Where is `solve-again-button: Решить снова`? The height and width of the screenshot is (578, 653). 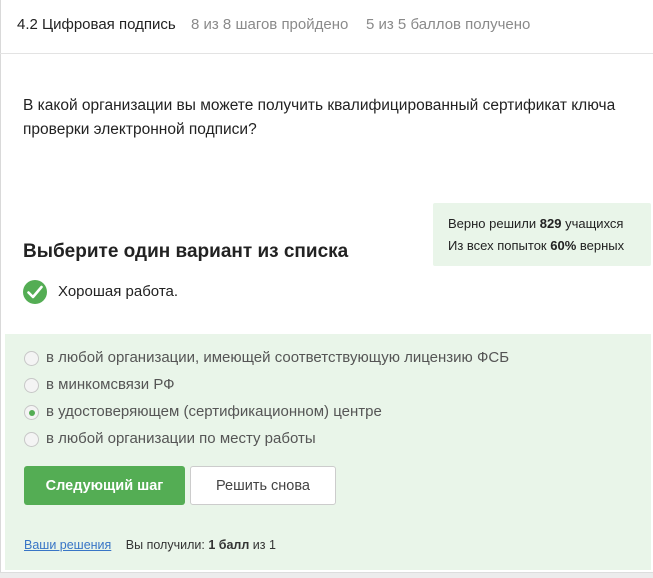
solve-again-button: Решить снова is located at coordinates (263, 485).